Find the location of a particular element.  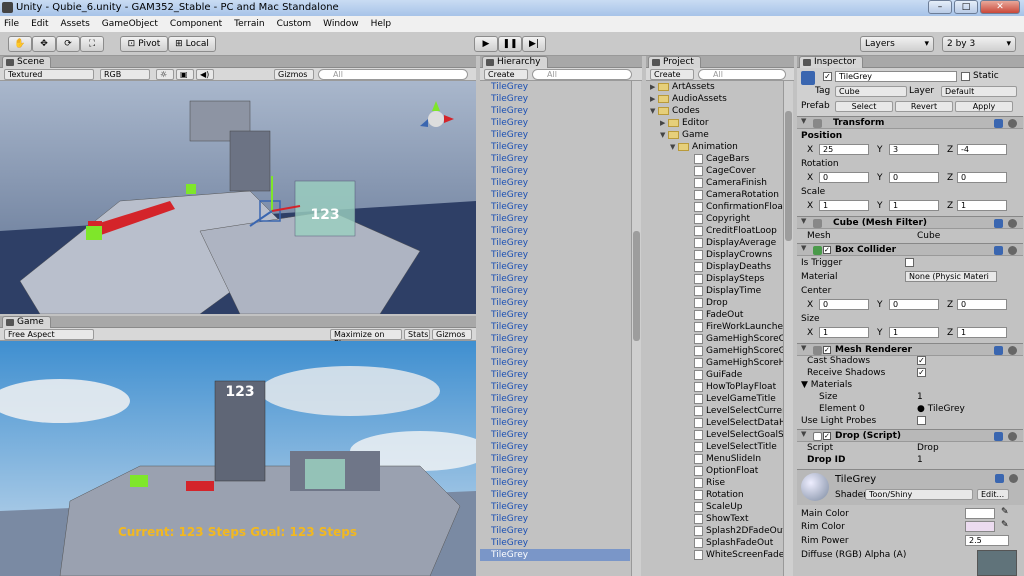

layout-dropdown: 2 by 3 ▾ is located at coordinates (979, 44).